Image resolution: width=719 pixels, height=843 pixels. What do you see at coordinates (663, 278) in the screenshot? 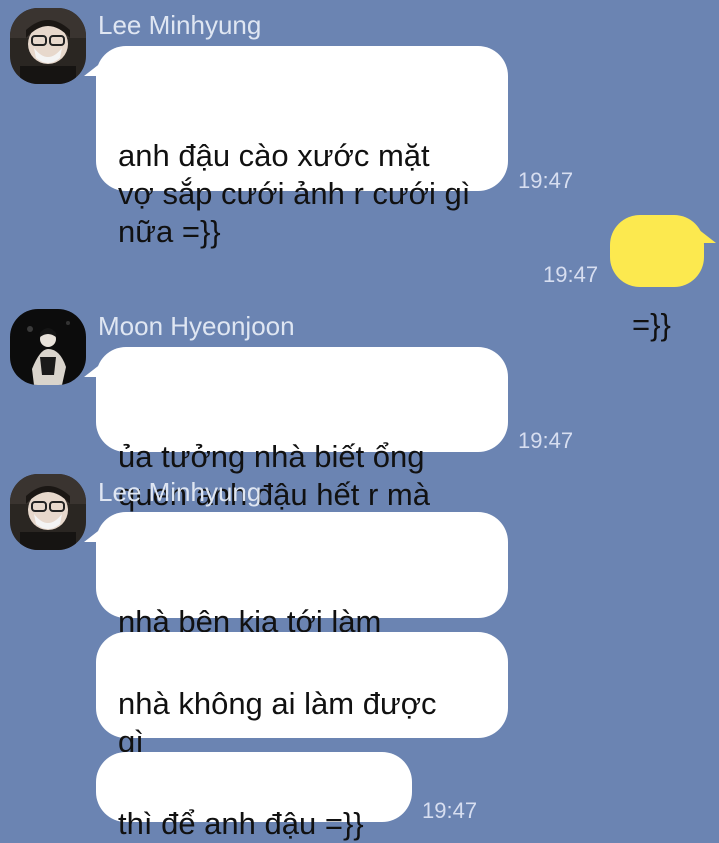
I see `my-message-bubble: =}}` at bounding box center [663, 278].